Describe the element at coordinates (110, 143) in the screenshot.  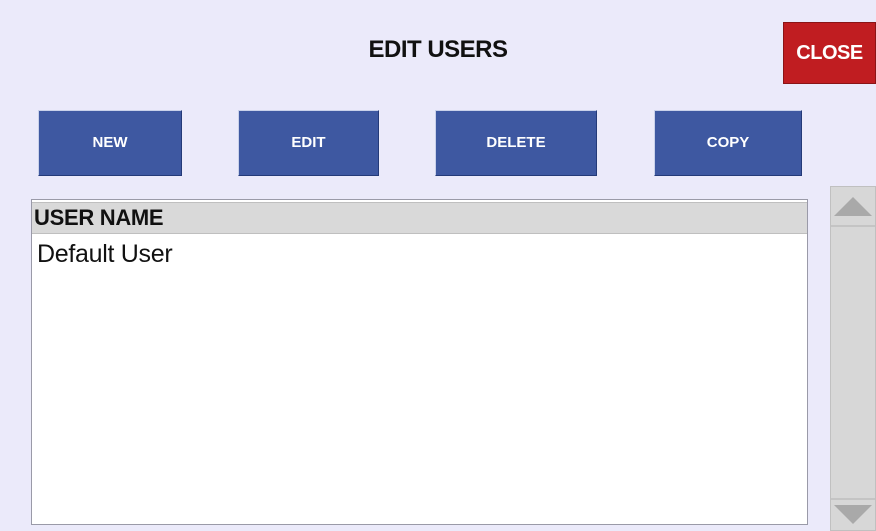
I see `new-button: NEW` at that location.